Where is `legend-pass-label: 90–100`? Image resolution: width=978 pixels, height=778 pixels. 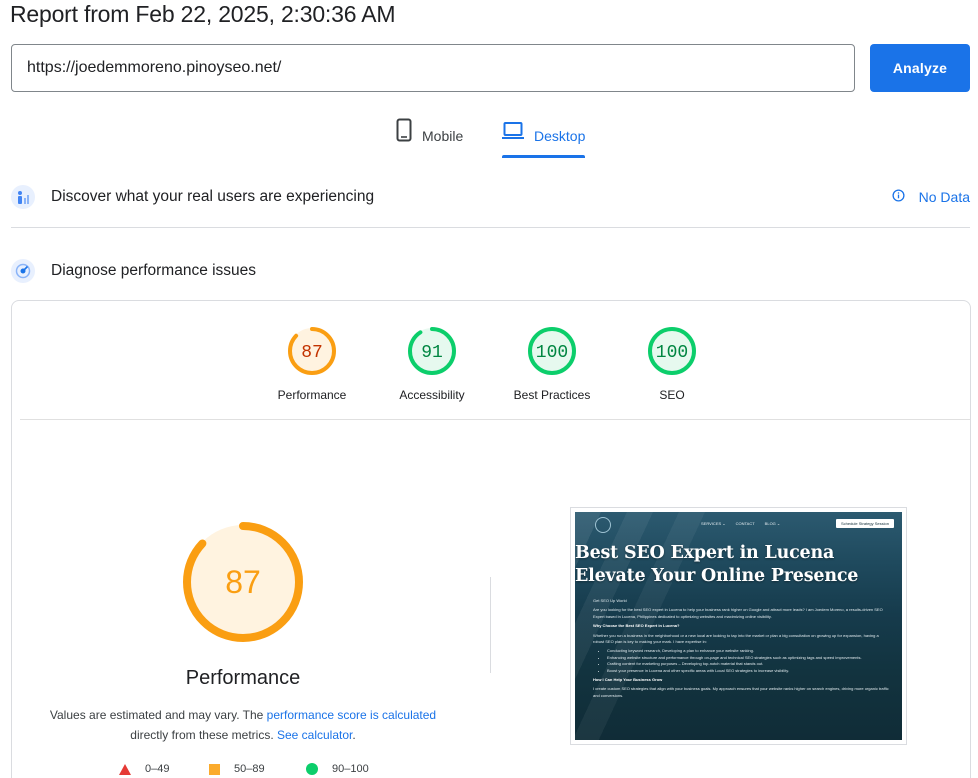
legend-pass-label: 90–100 is located at coordinates (350, 769).